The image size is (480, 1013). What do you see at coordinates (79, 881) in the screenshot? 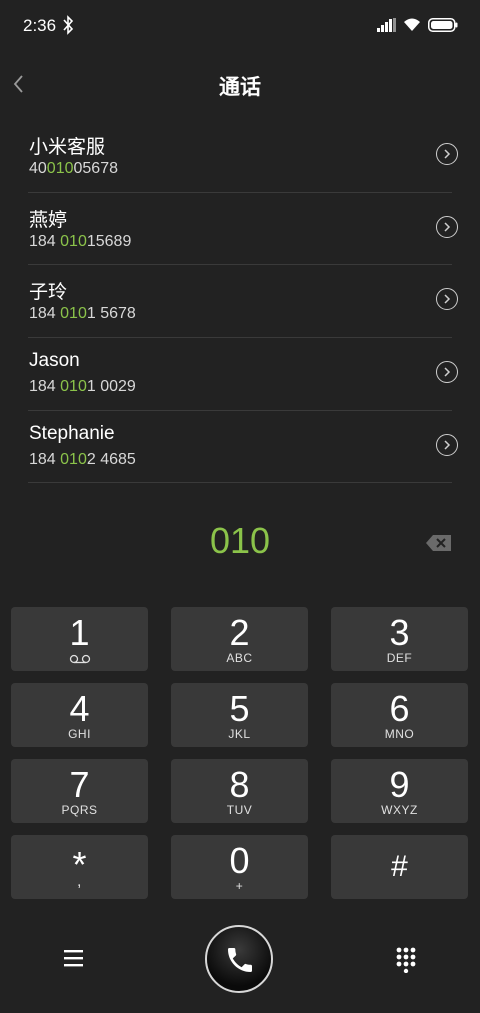
I see `key-letters: ,` at bounding box center [79, 881].